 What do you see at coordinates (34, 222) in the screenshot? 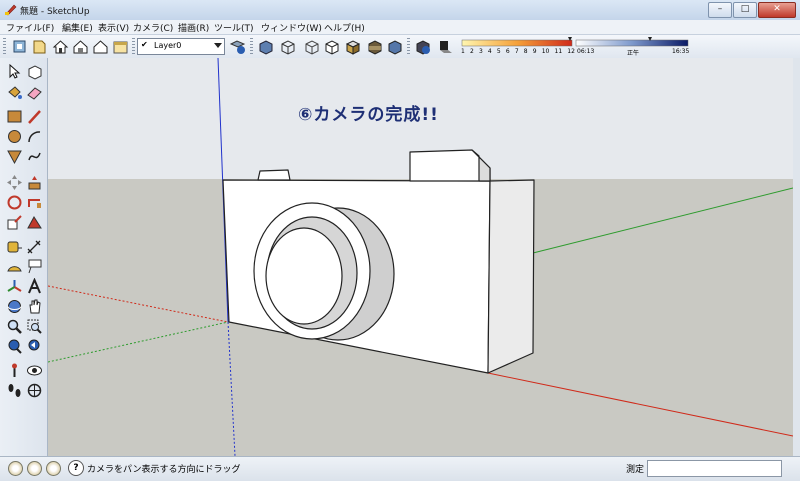
I see `offset-icon` at bounding box center [34, 222].